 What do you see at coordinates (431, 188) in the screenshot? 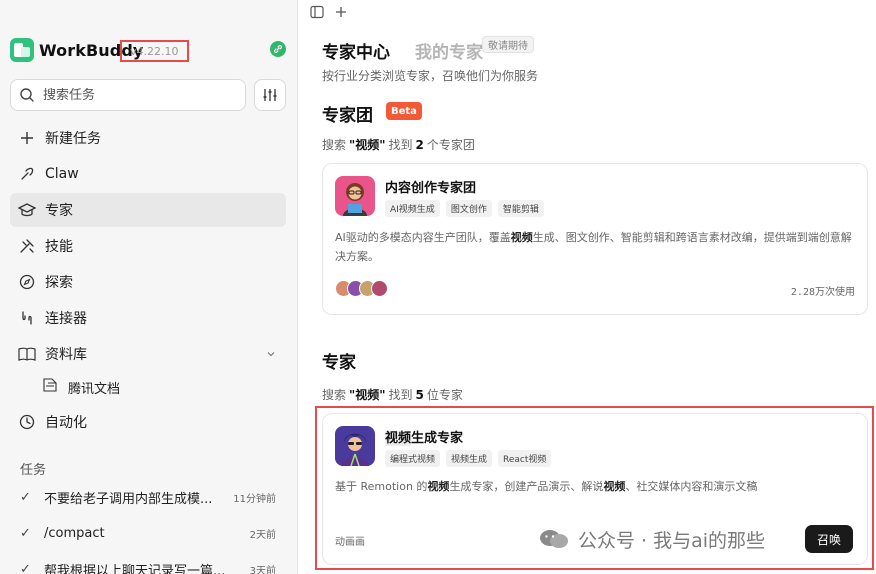
I see `team-card-title: 内容创作专家团` at bounding box center [431, 188].